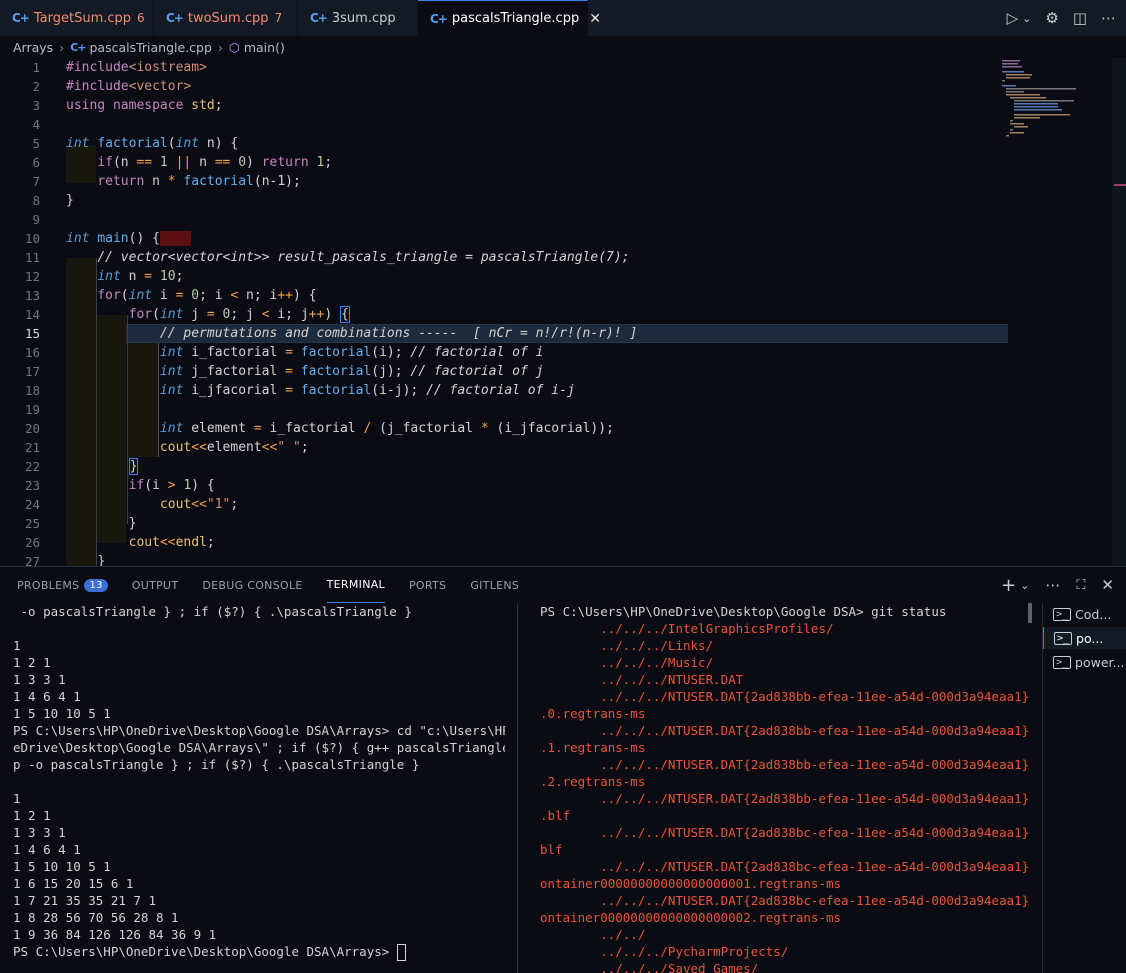 This screenshot has width=1126, height=973. I want to click on terminal-line: blf, so click(551, 849).